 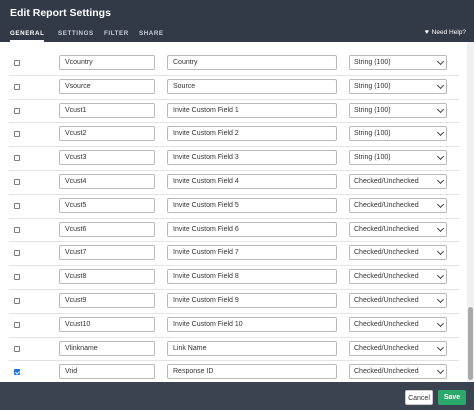 What do you see at coordinates (107, 300) in the screenshot?
I see `field-name-input: Vcust9` at bounding box center [107, 300].